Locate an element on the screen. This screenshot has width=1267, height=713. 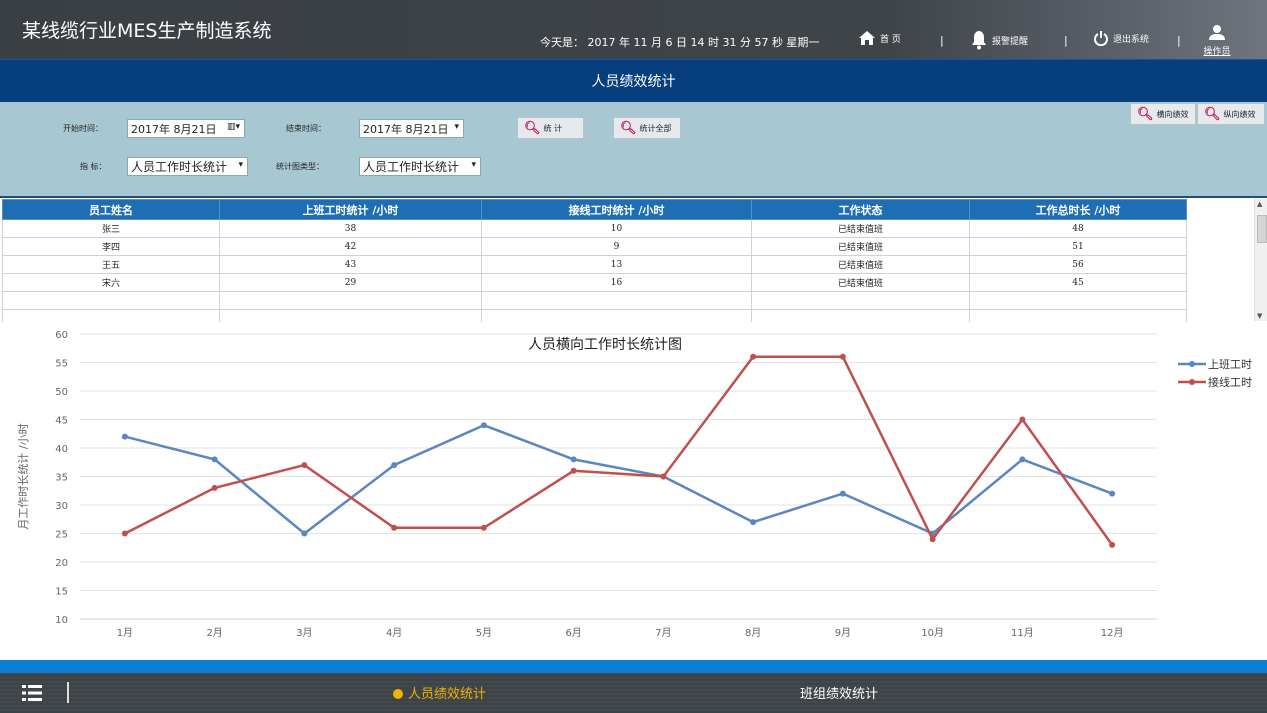
series-line is located at coordinates (618, 479).